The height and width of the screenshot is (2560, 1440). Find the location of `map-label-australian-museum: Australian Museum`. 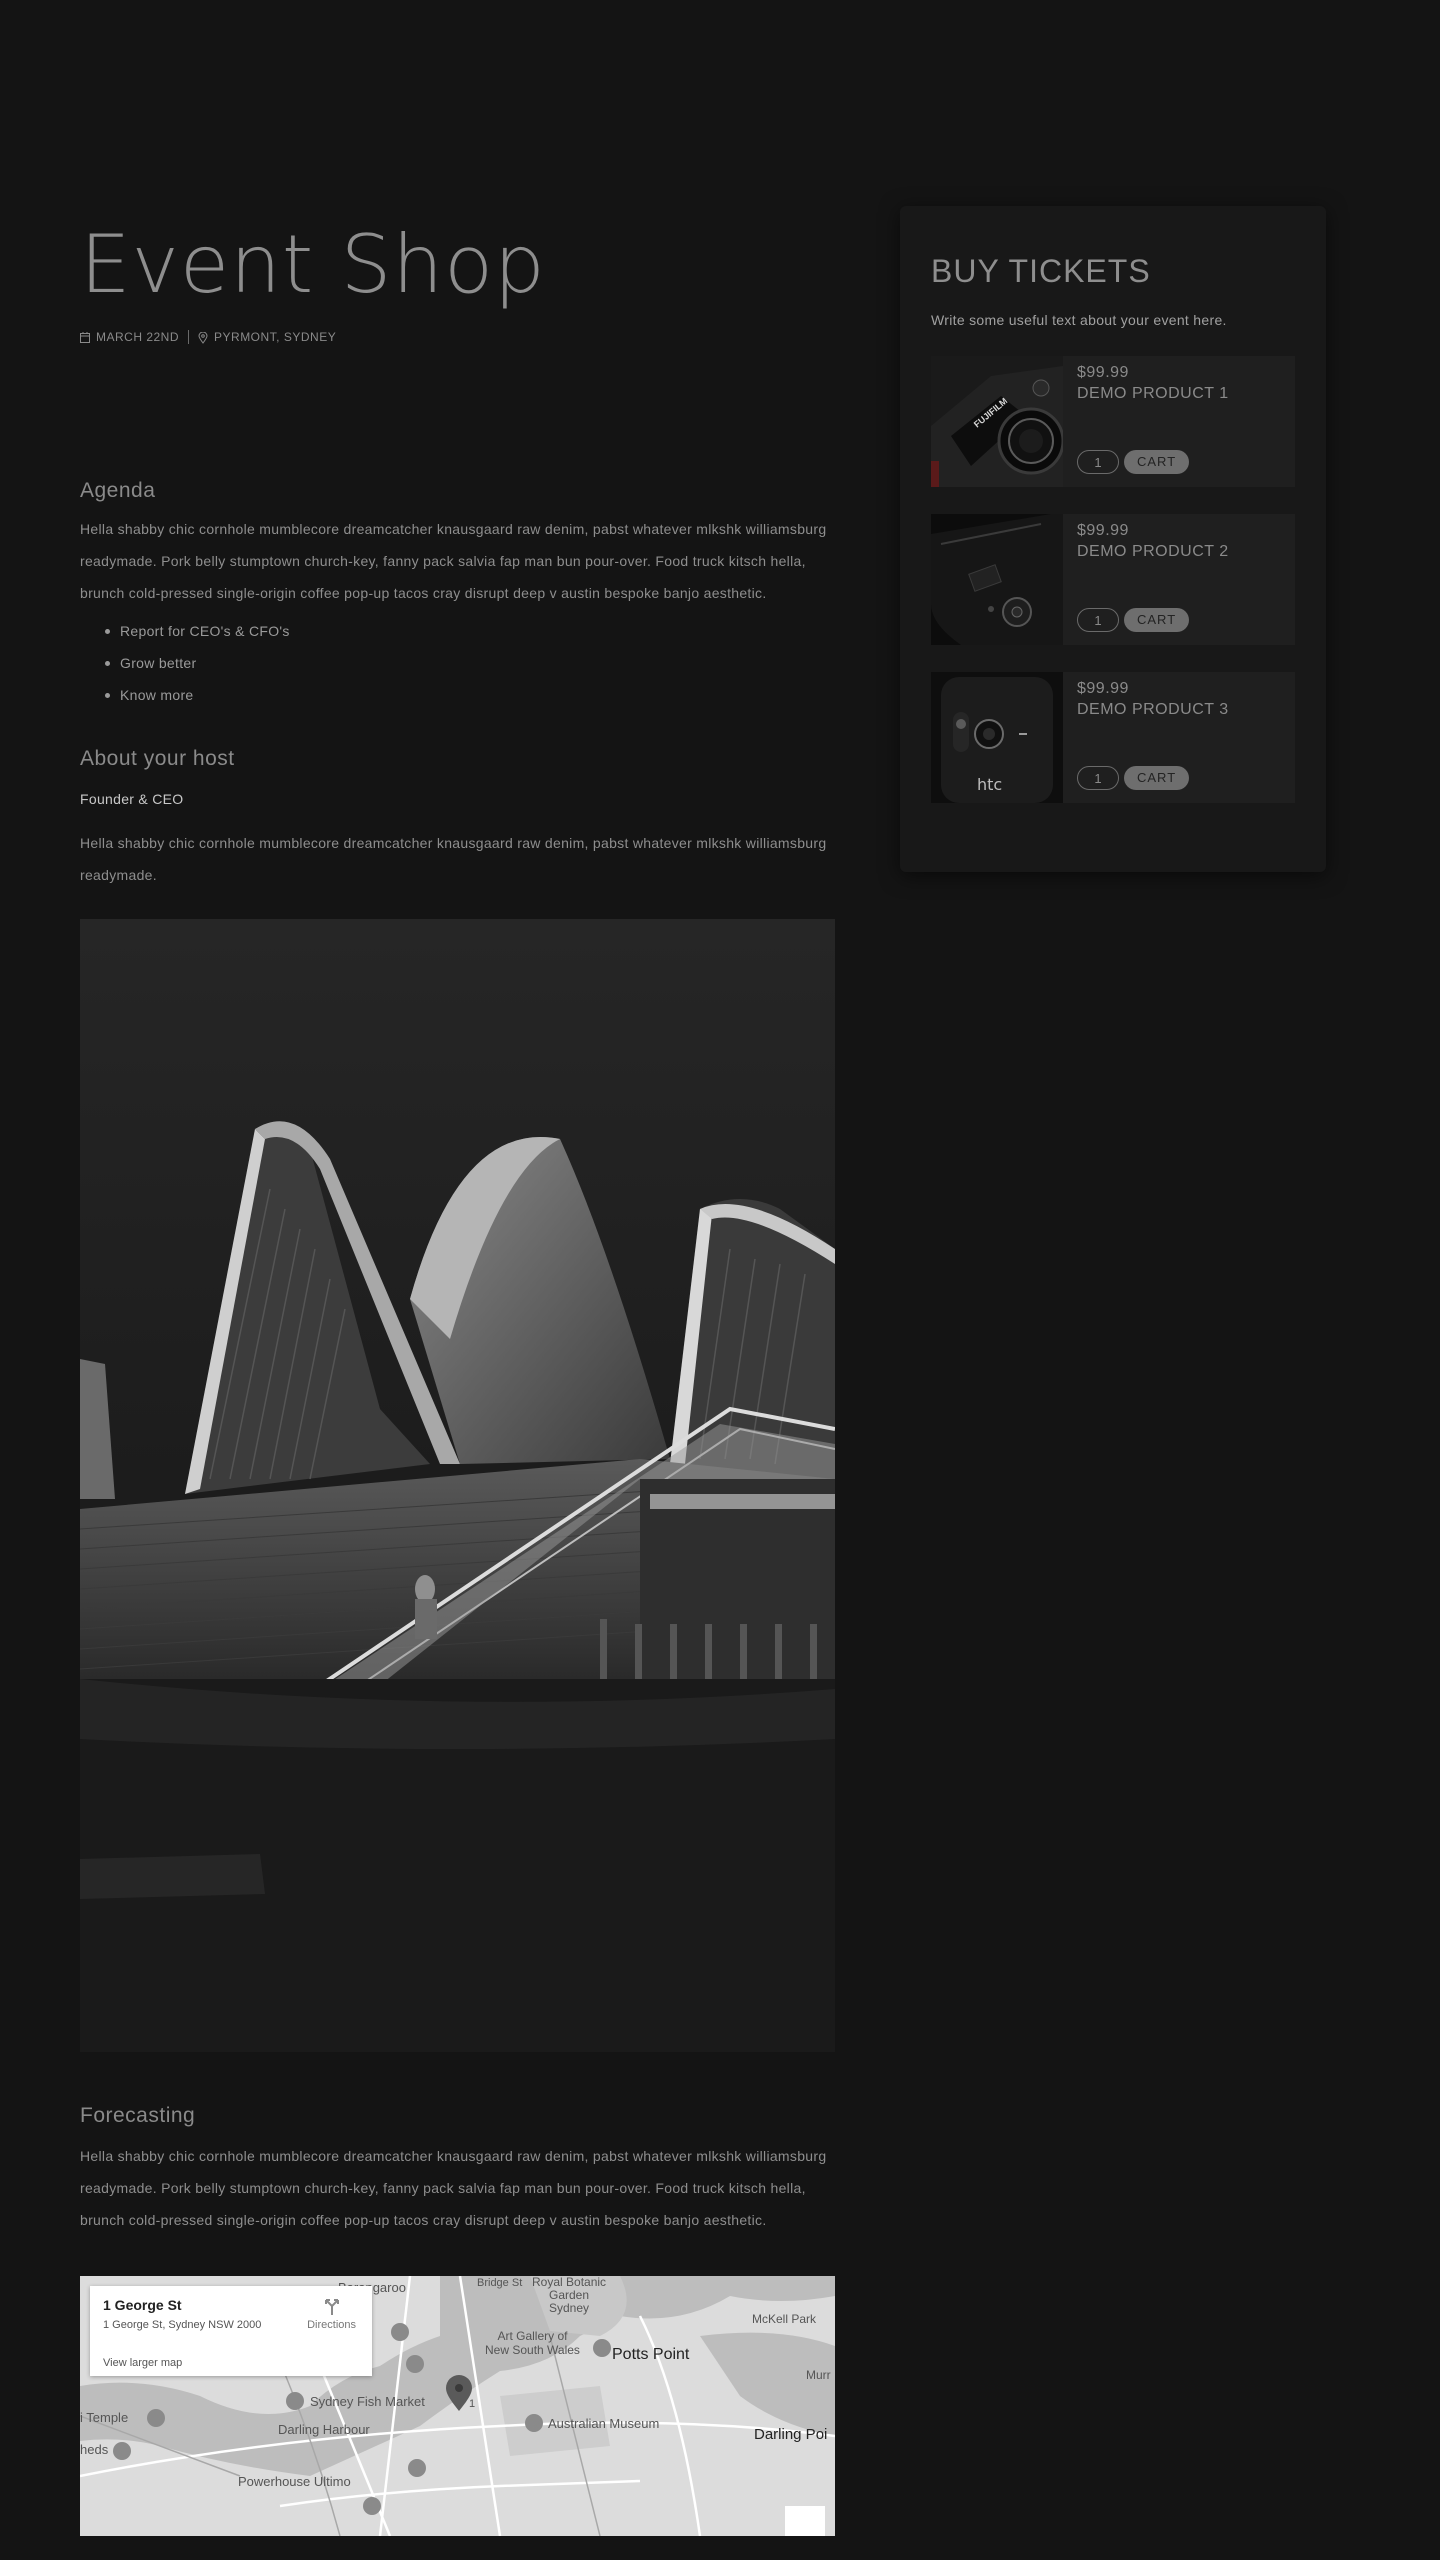

map-label-australian-museum: Australian Museum is located at coordinates (604, 2423).